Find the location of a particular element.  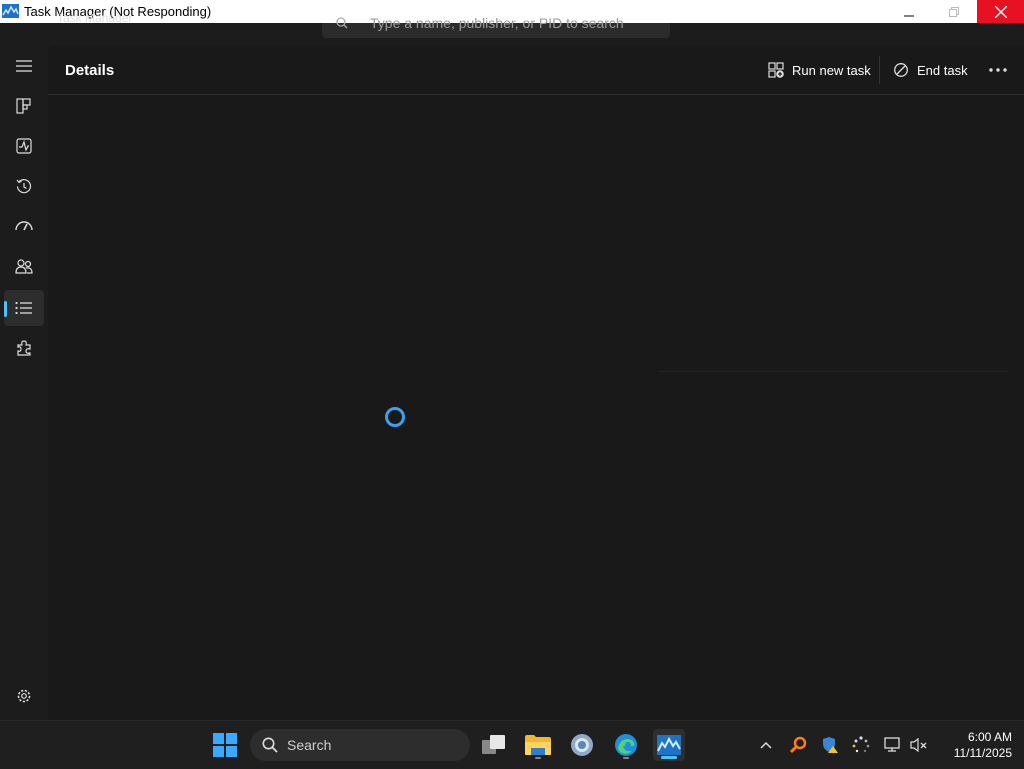

taskbar-edge is located at coordinates (626, 745).